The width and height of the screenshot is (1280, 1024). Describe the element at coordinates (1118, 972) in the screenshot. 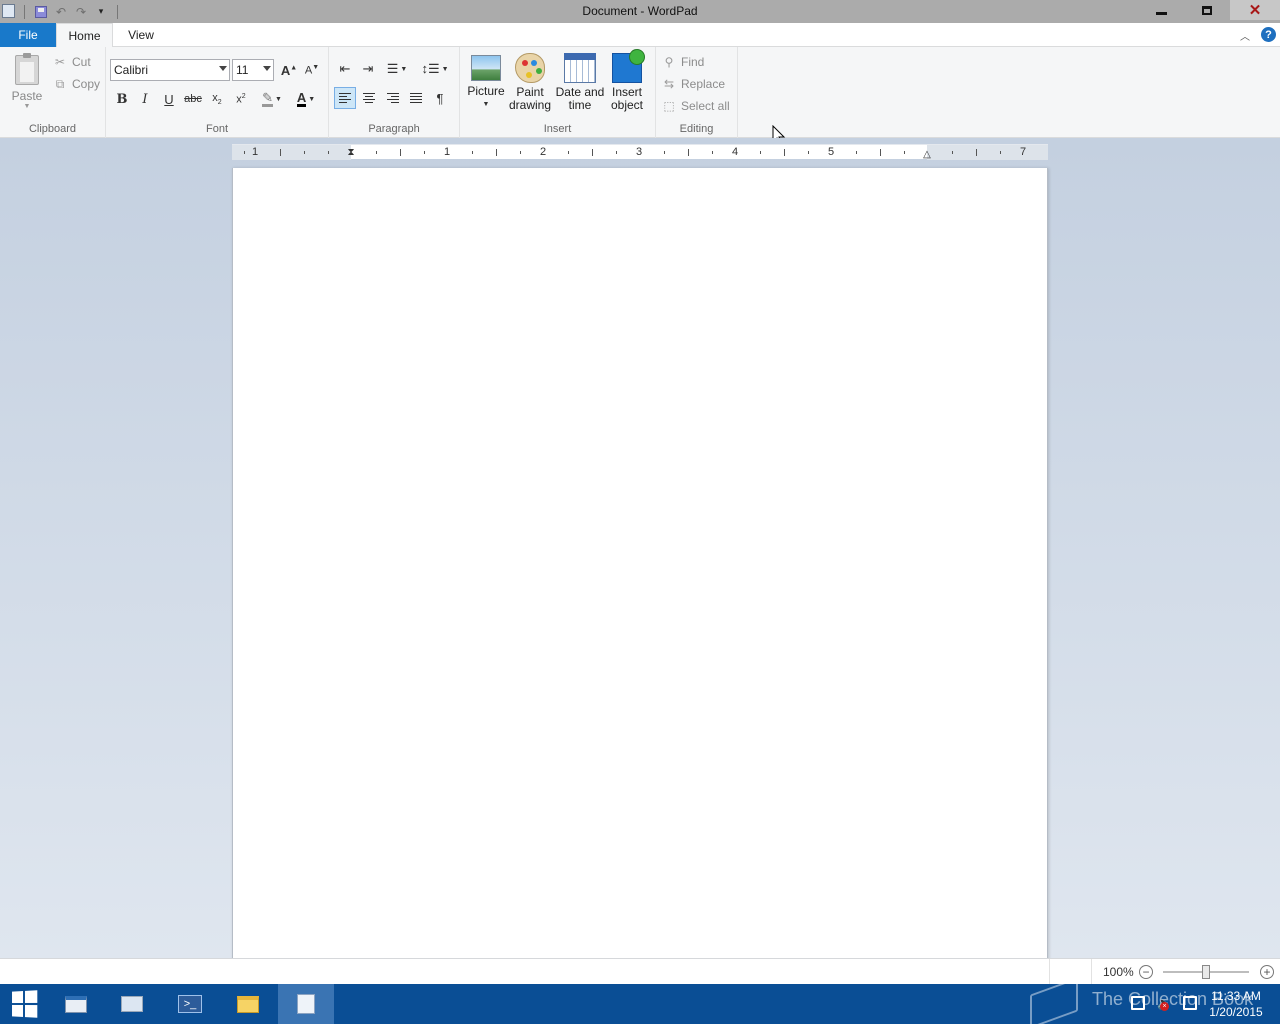

I see `zoom-level: 100%` at that location.